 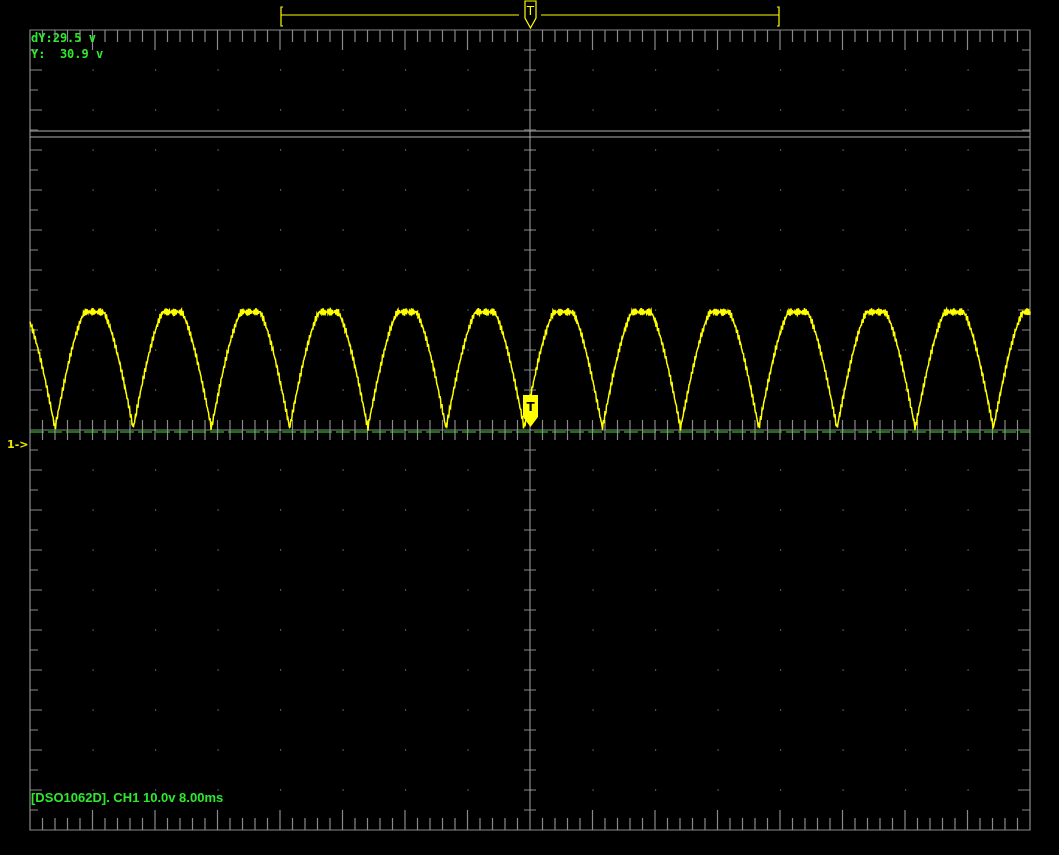 I want to click on trigger-pointer-icon, so click(x=530, y=15).